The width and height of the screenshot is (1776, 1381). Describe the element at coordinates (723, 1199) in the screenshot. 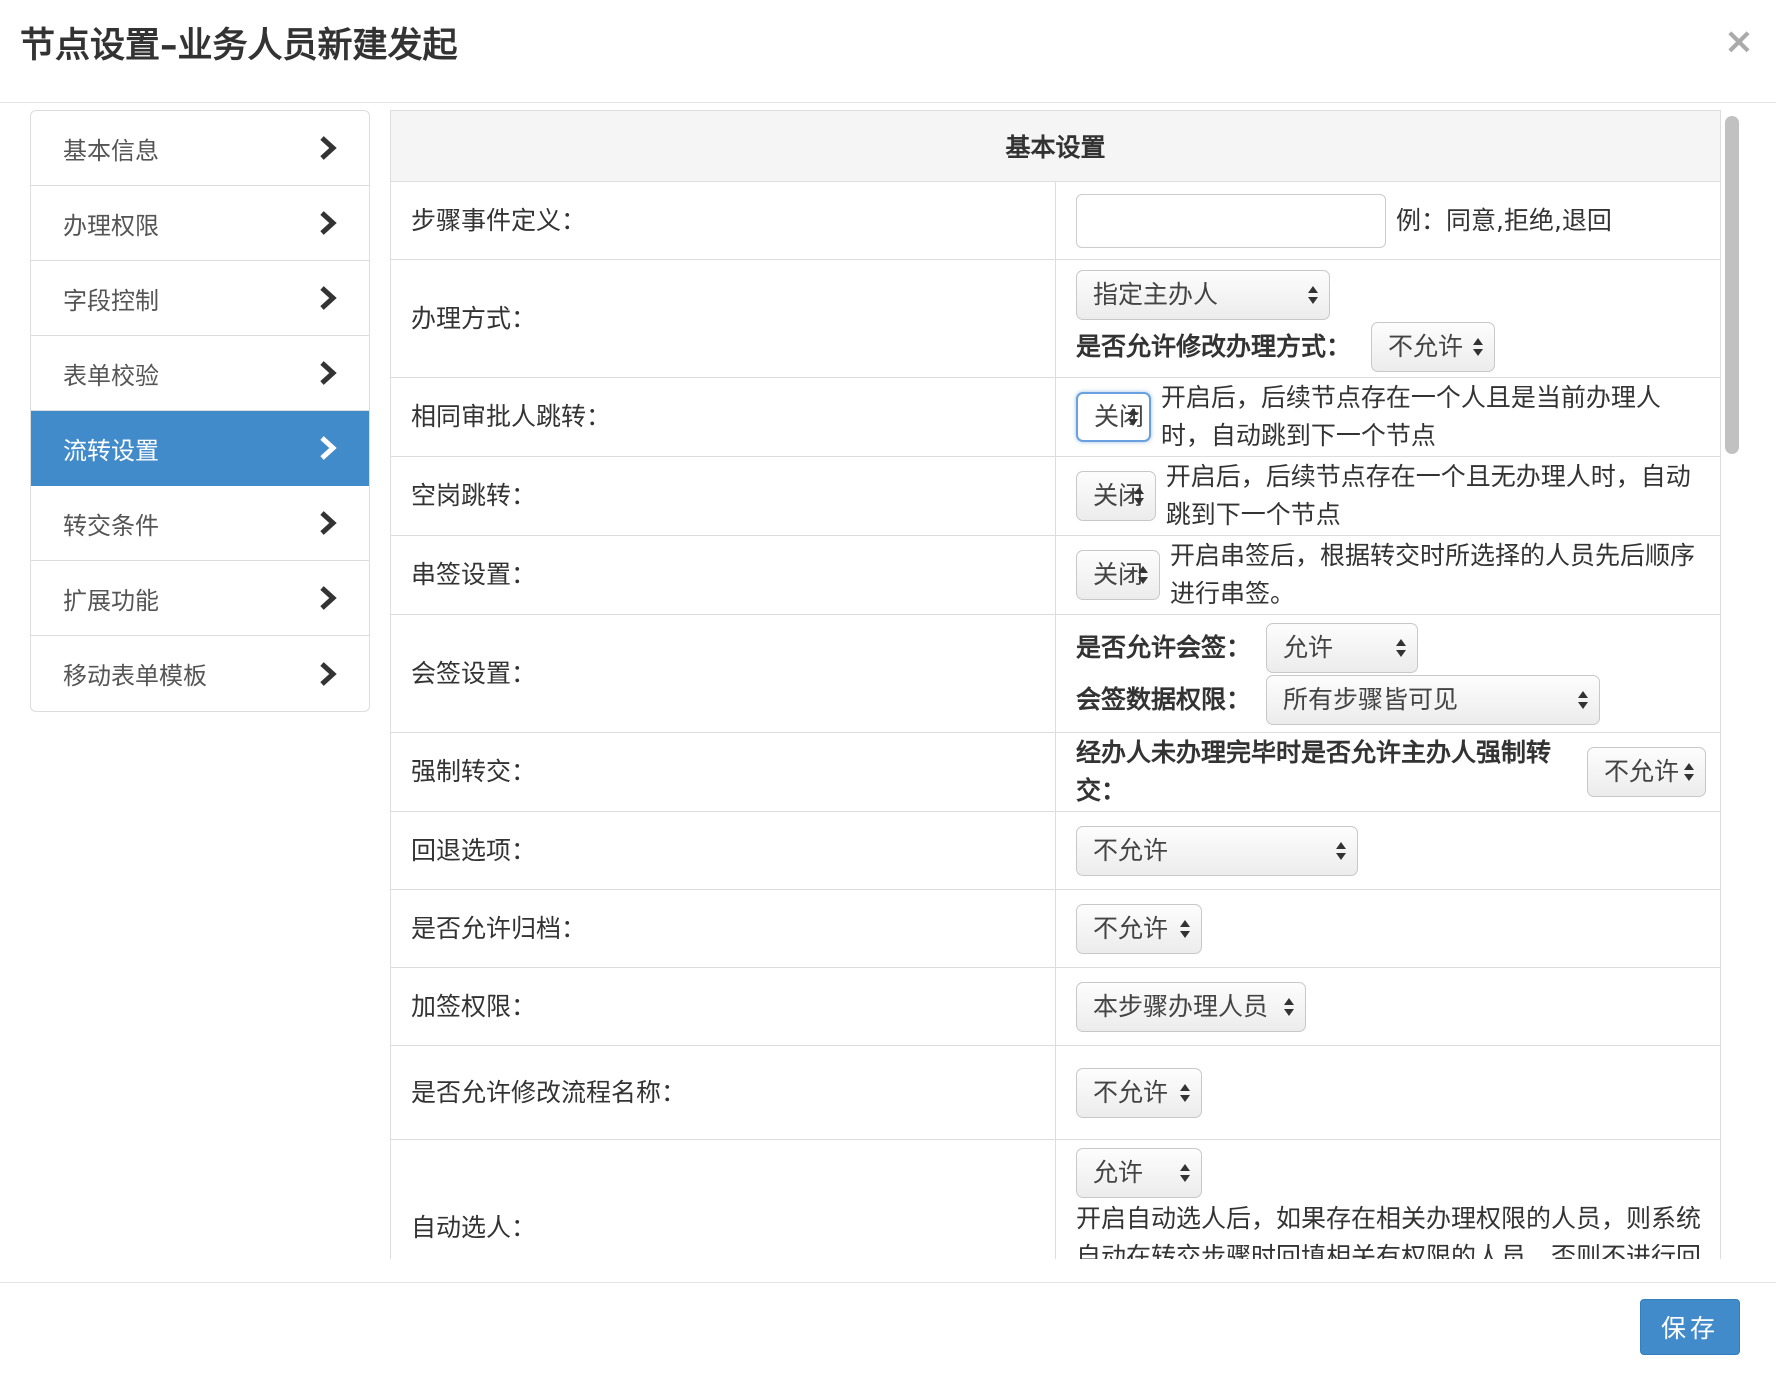

I see `row-label: 自动选人：` at that location.